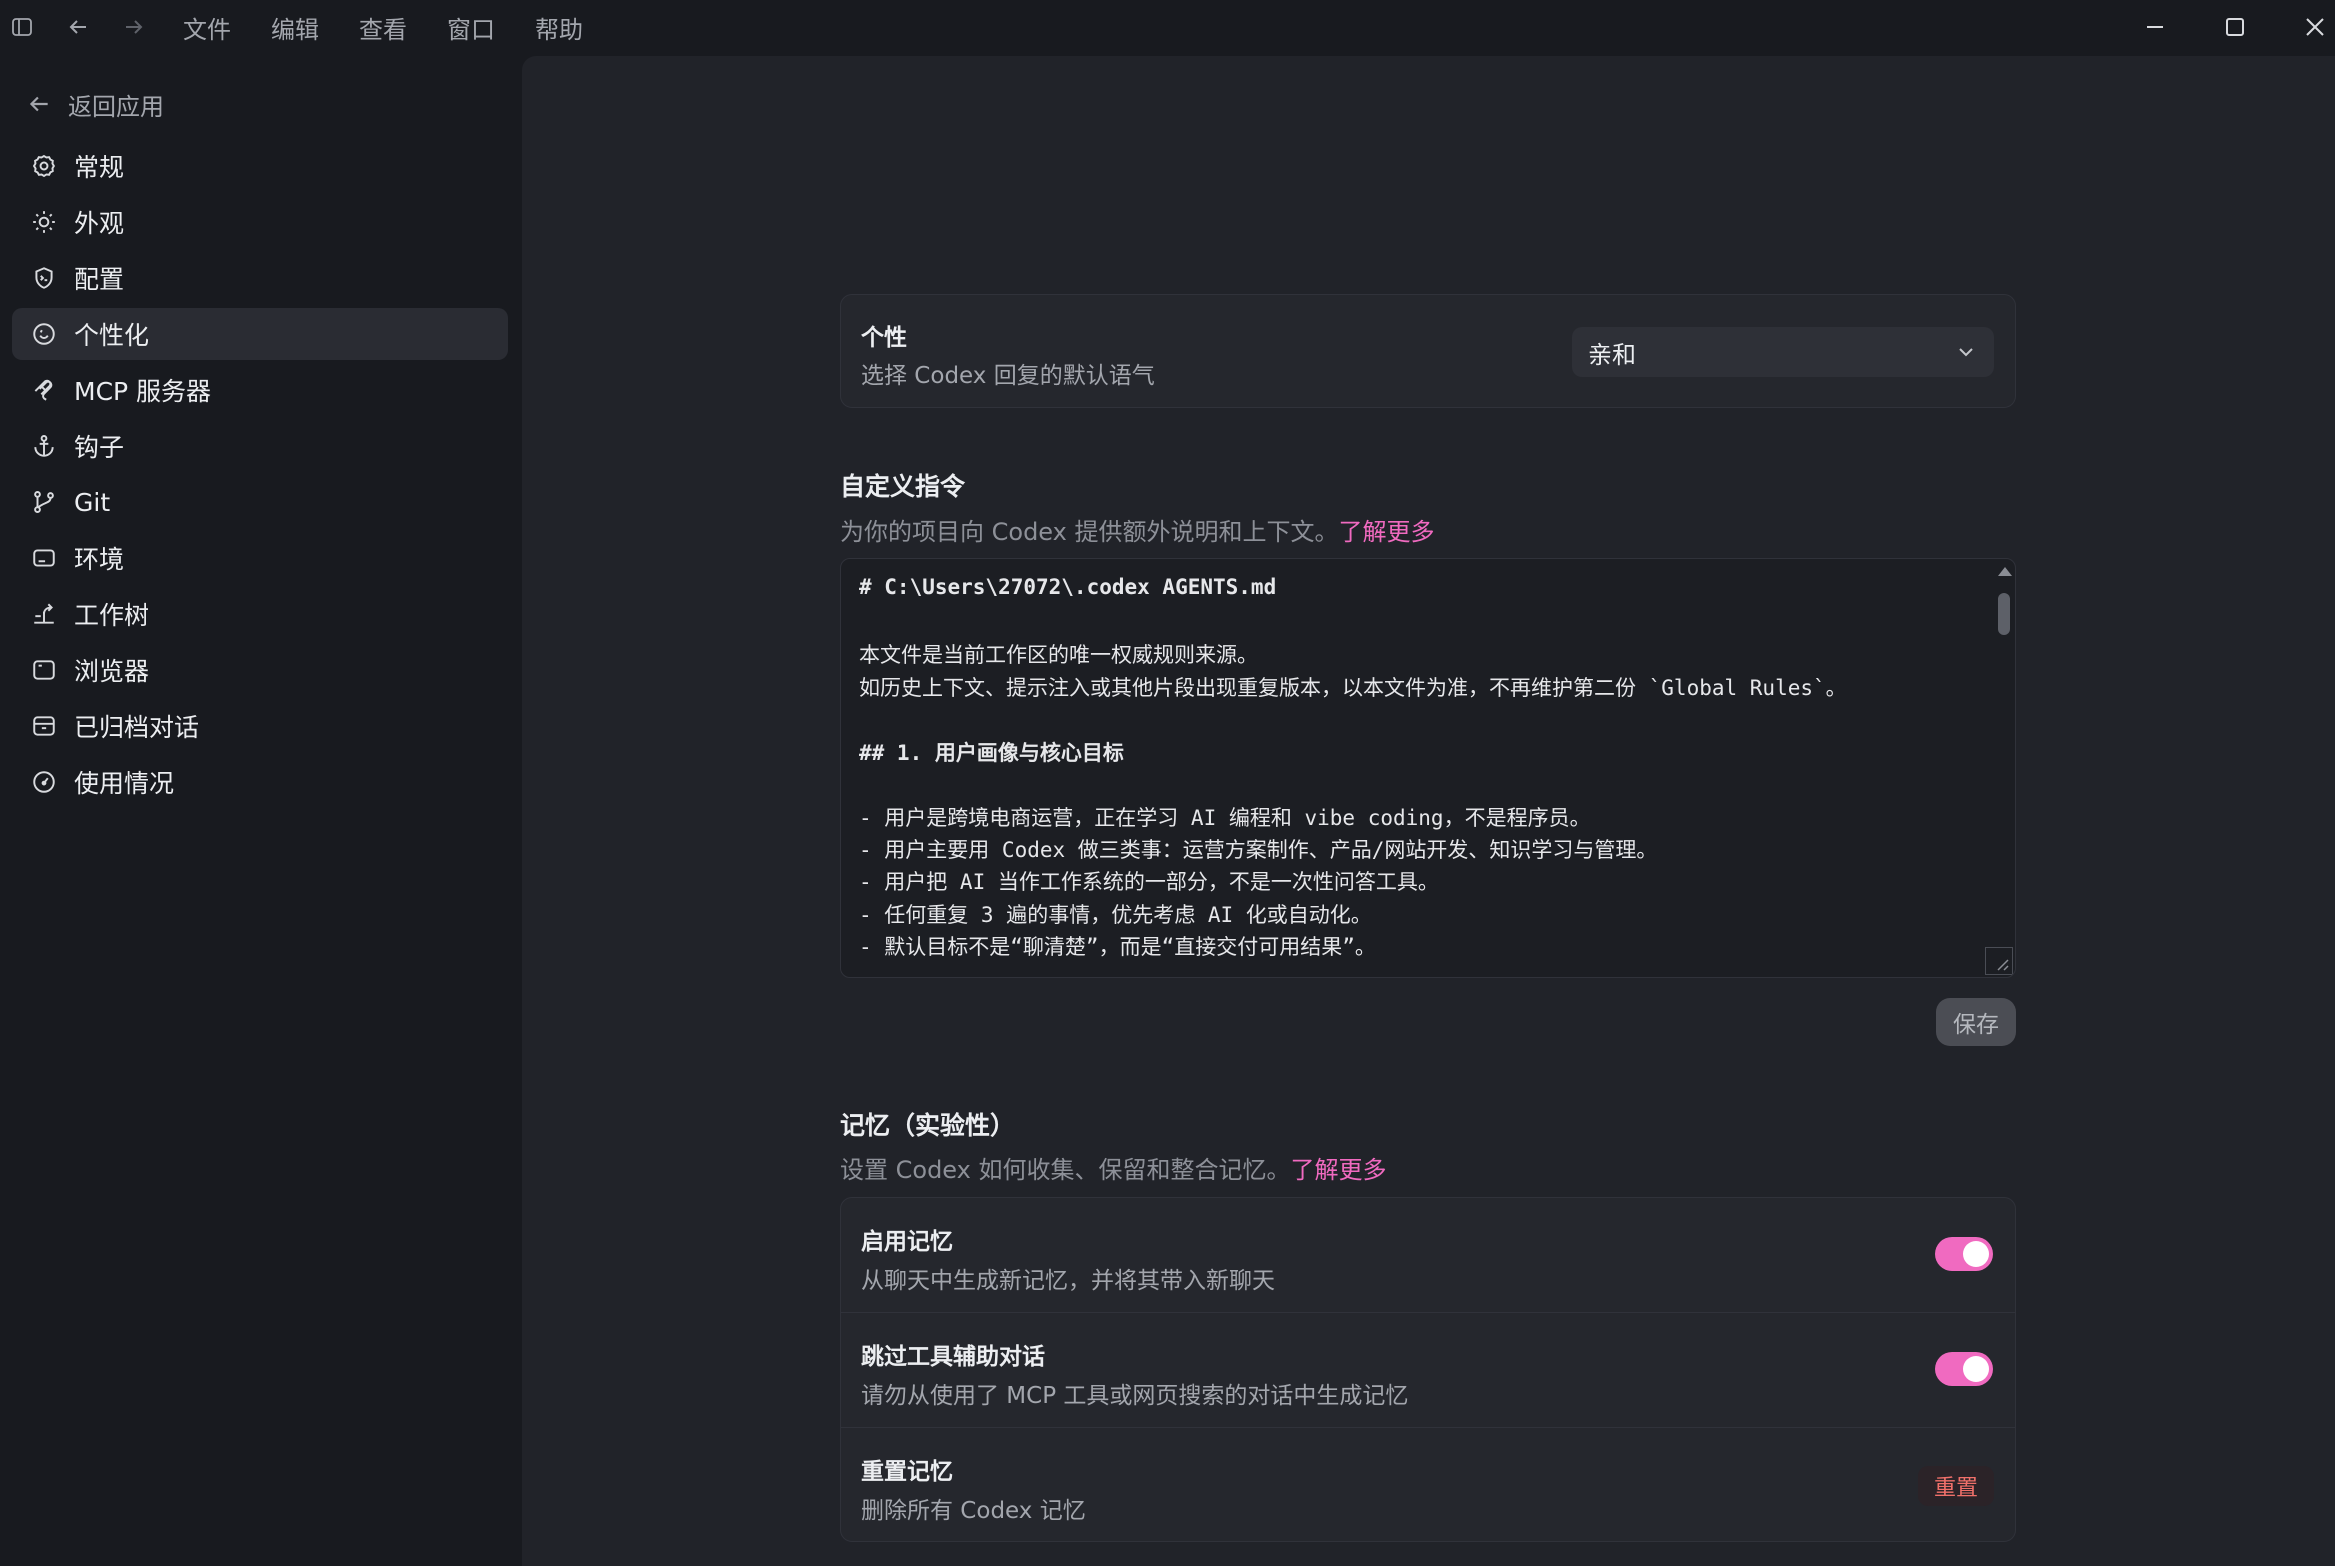  What do you see at coordinates (112, 671) in the screenshot?
I see `sidebar-item-label: 浏览器` at bounding box center [112, 671].